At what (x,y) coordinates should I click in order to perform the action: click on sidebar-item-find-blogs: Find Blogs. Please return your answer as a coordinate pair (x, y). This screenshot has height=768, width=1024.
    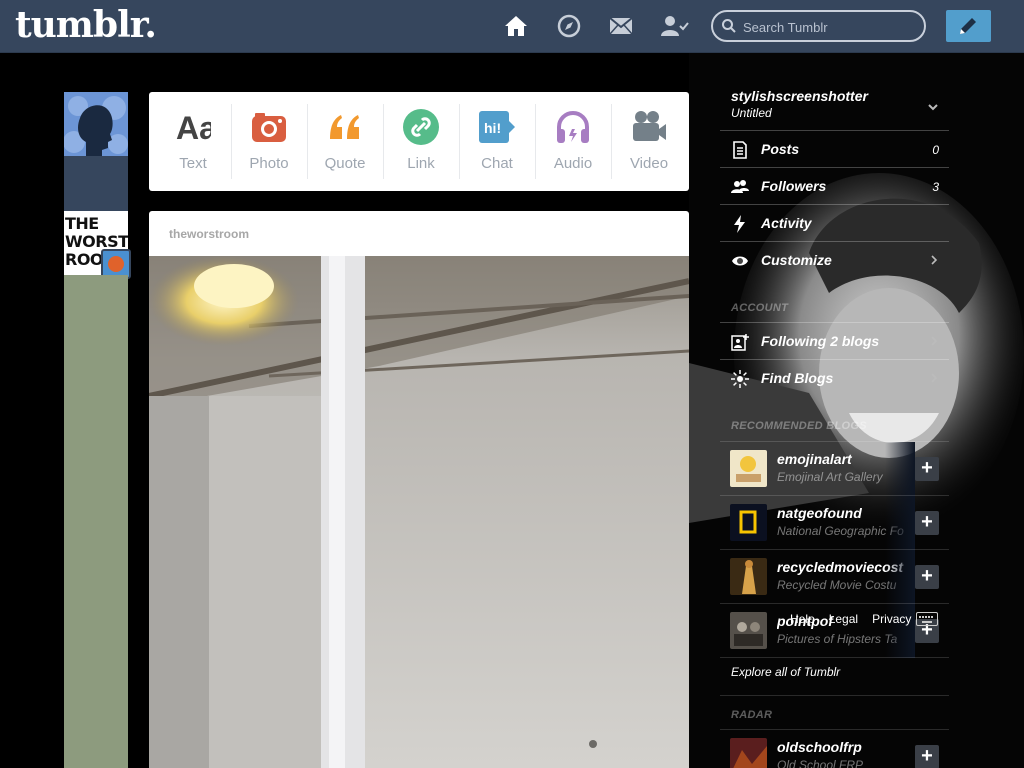
    Looking at the image, I should click on (834, 377).